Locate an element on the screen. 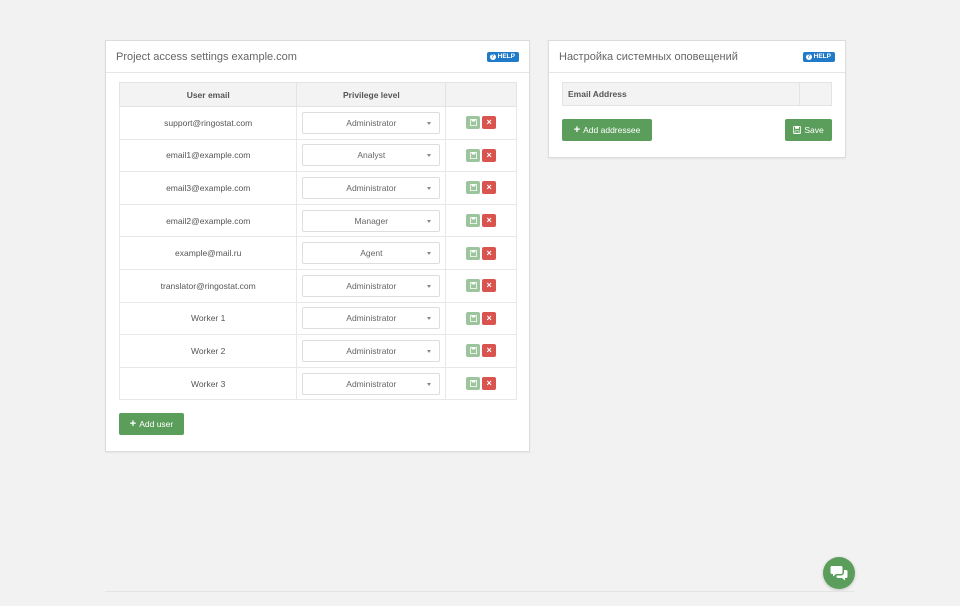 The width and height of the screenshot is (960, 606). column-header-email-address: Email Address is located at coordinates (681, 94).